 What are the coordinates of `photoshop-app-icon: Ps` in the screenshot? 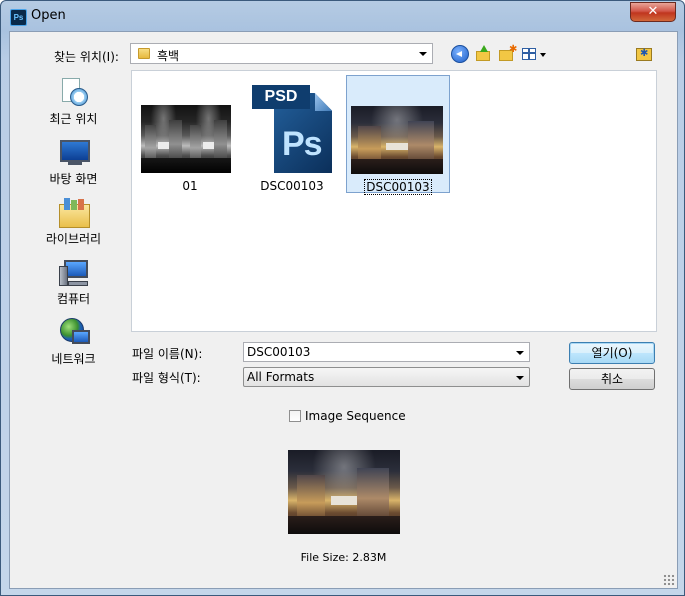 It's located at (18, 17).